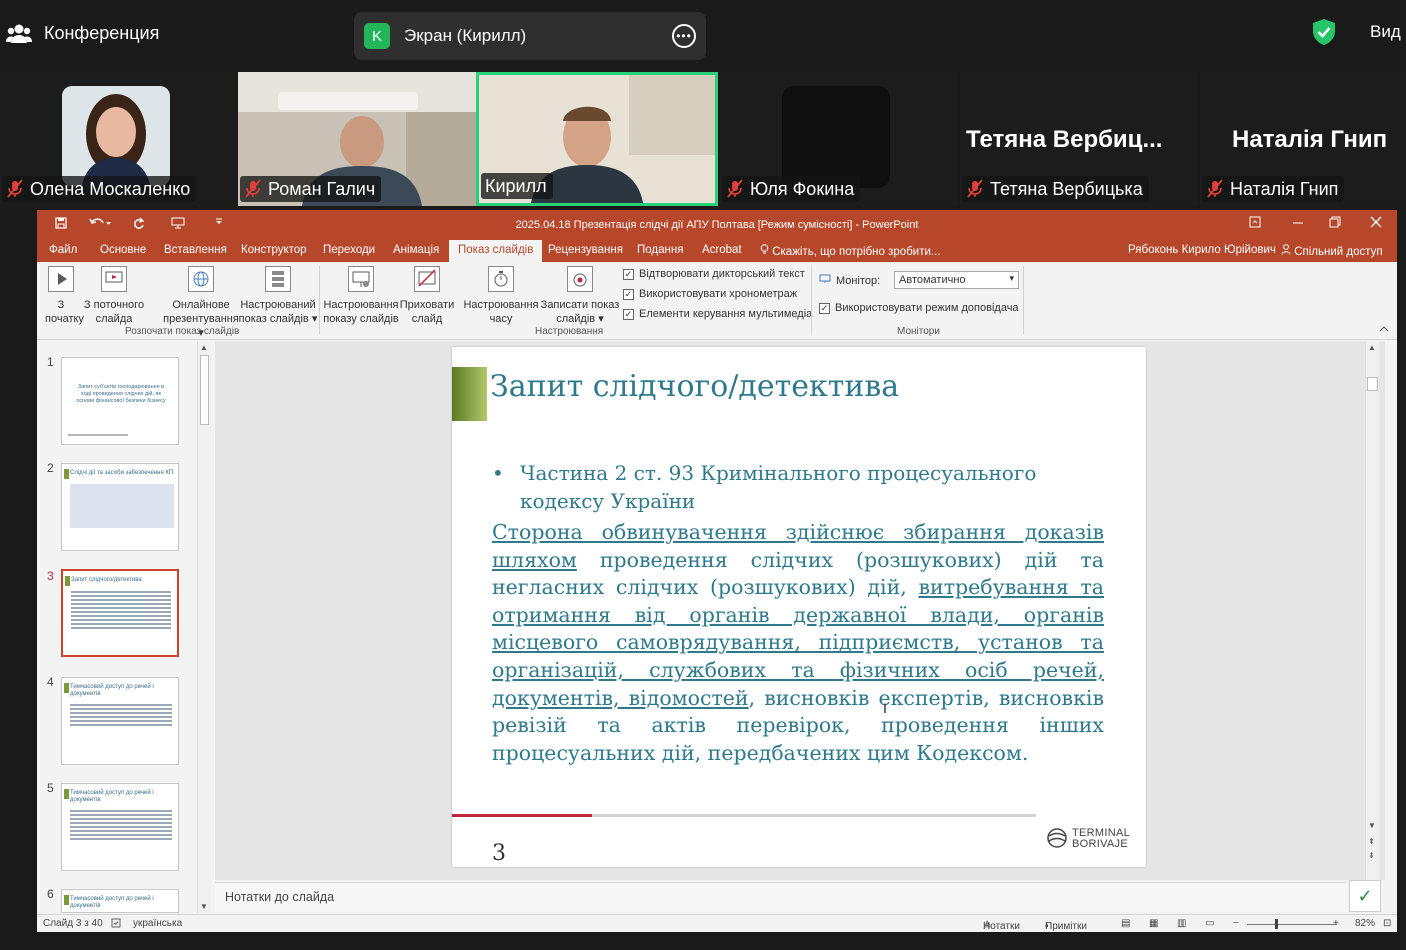  I want to click on minimize-icon, so click(1298, 223).